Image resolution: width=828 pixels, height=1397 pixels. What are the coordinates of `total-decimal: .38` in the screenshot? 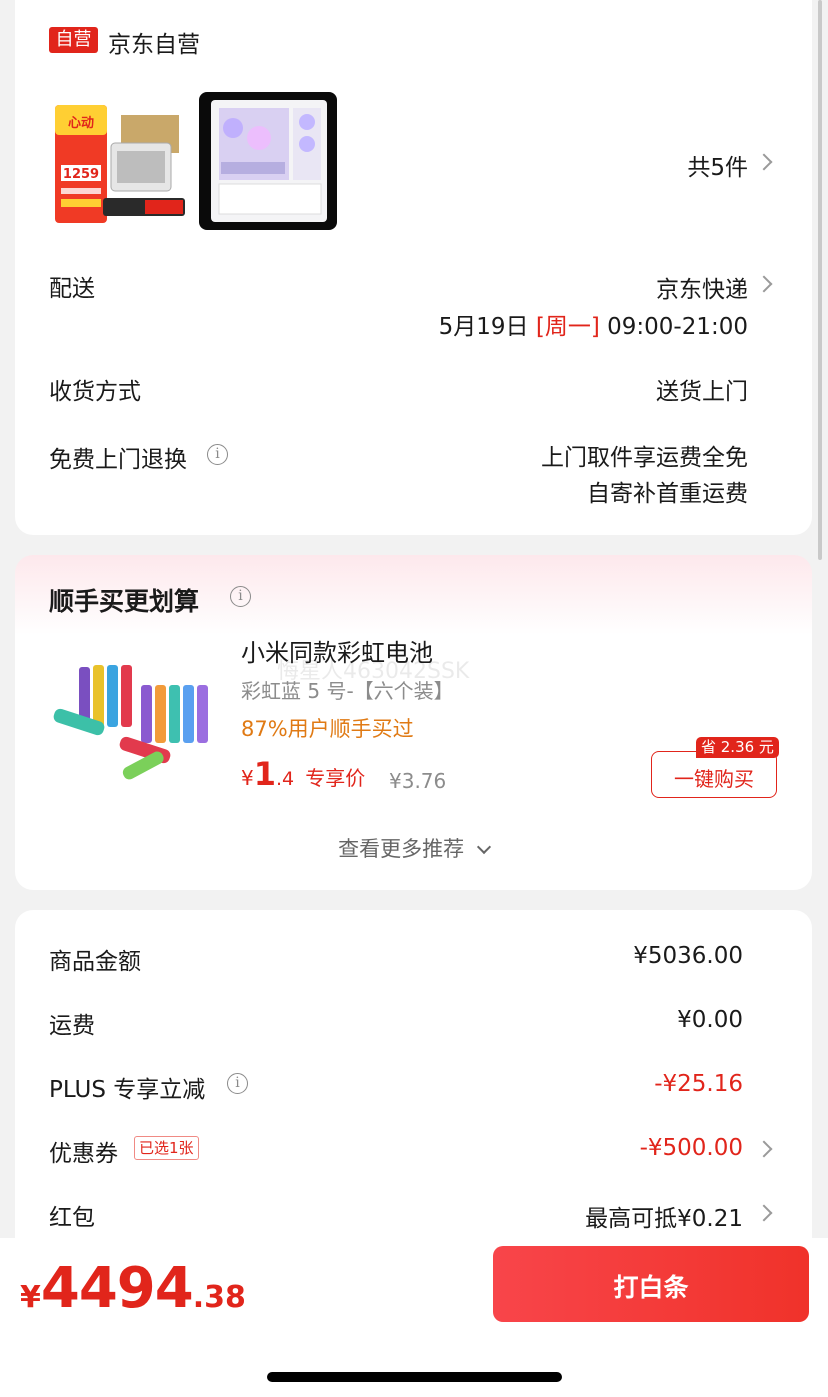 It's located at (219, 1297).